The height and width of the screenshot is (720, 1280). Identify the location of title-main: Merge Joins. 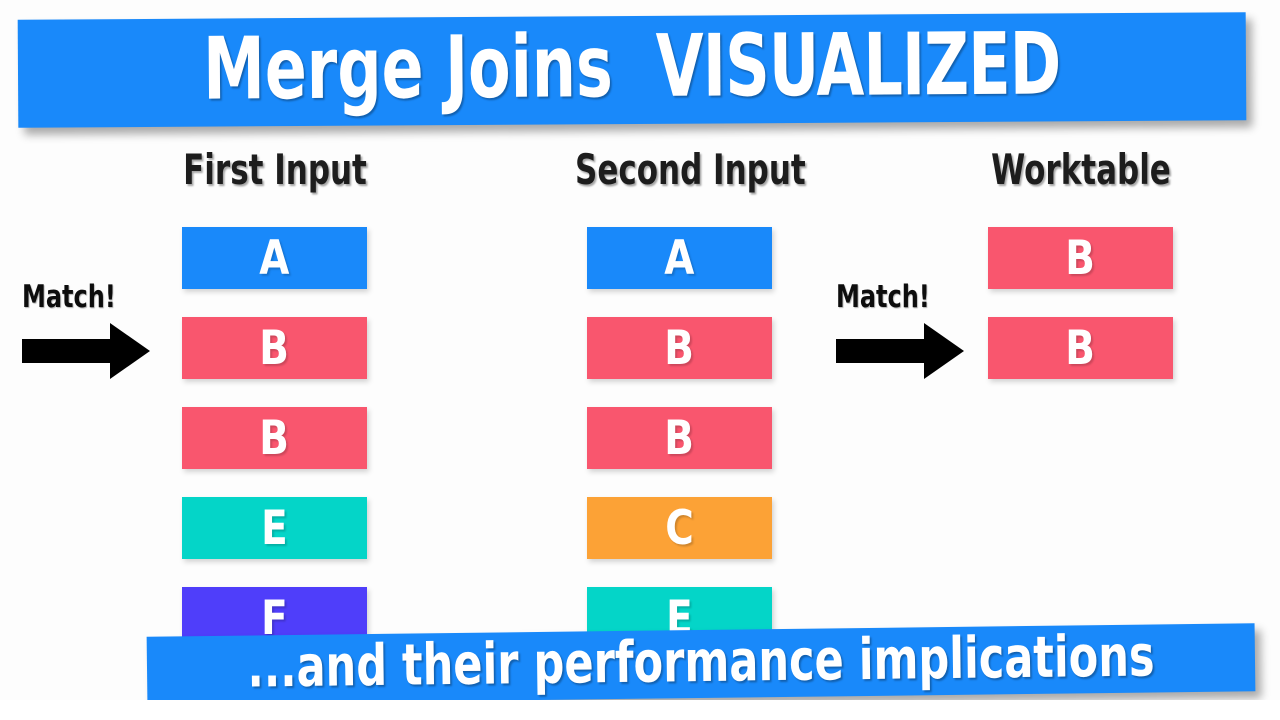
(408, 68).